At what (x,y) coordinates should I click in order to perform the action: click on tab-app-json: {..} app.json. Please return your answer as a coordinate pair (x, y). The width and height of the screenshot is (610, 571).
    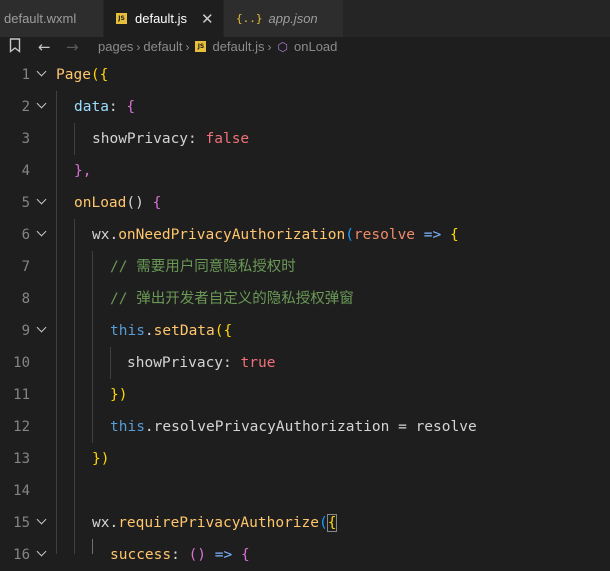
    Looking at the image, I should click on (284, 18).